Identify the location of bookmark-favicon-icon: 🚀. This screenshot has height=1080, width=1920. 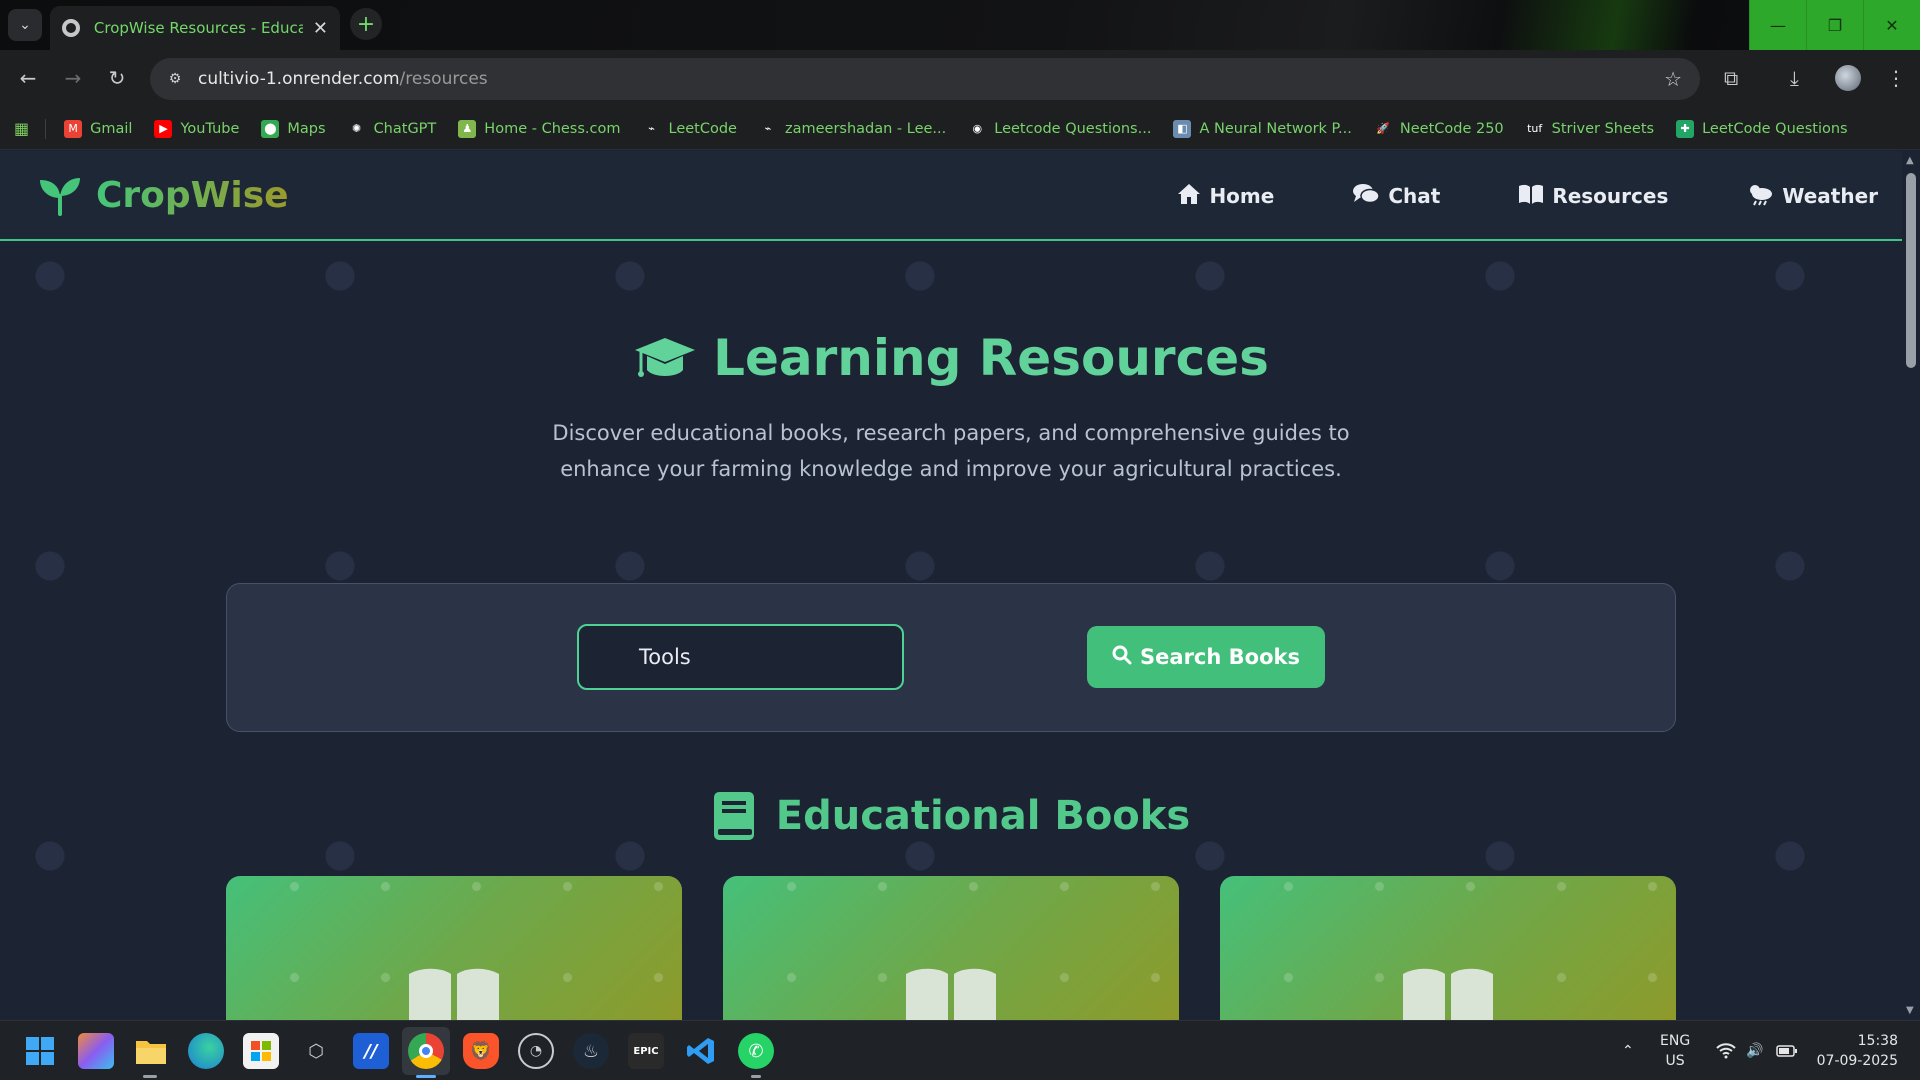
(1382, 128).